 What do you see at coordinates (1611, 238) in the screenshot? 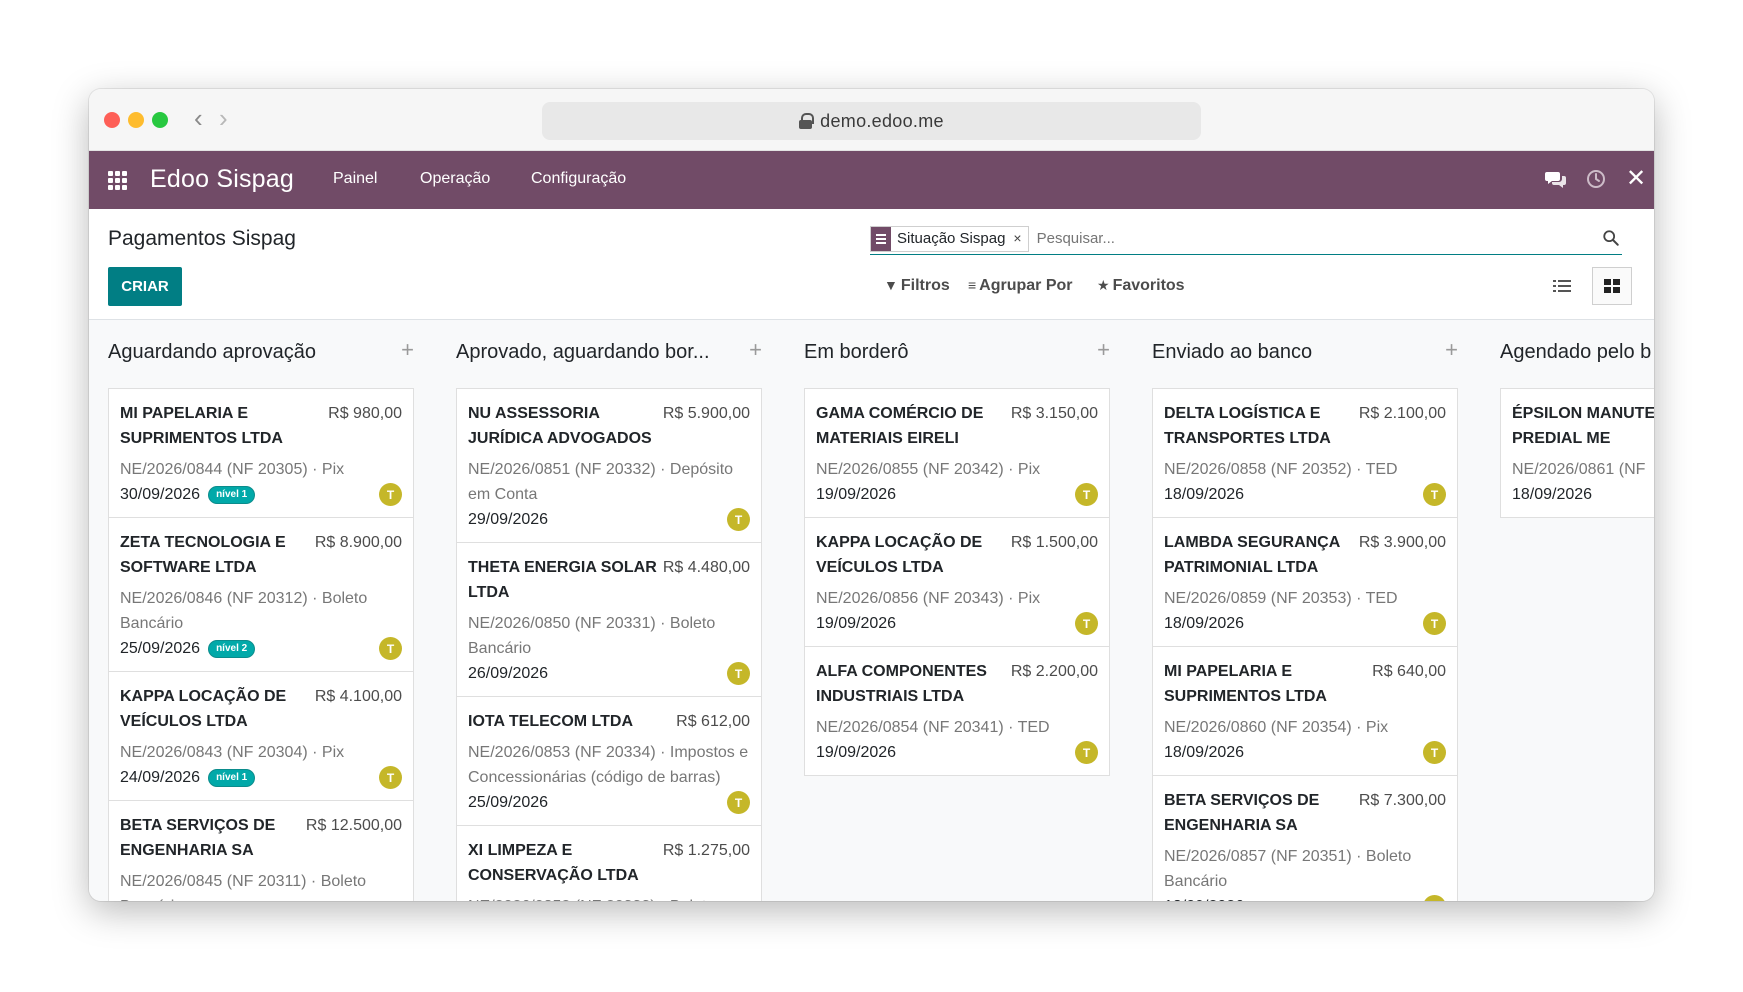
I see `search-icon` at bounding box center [1611, 238].